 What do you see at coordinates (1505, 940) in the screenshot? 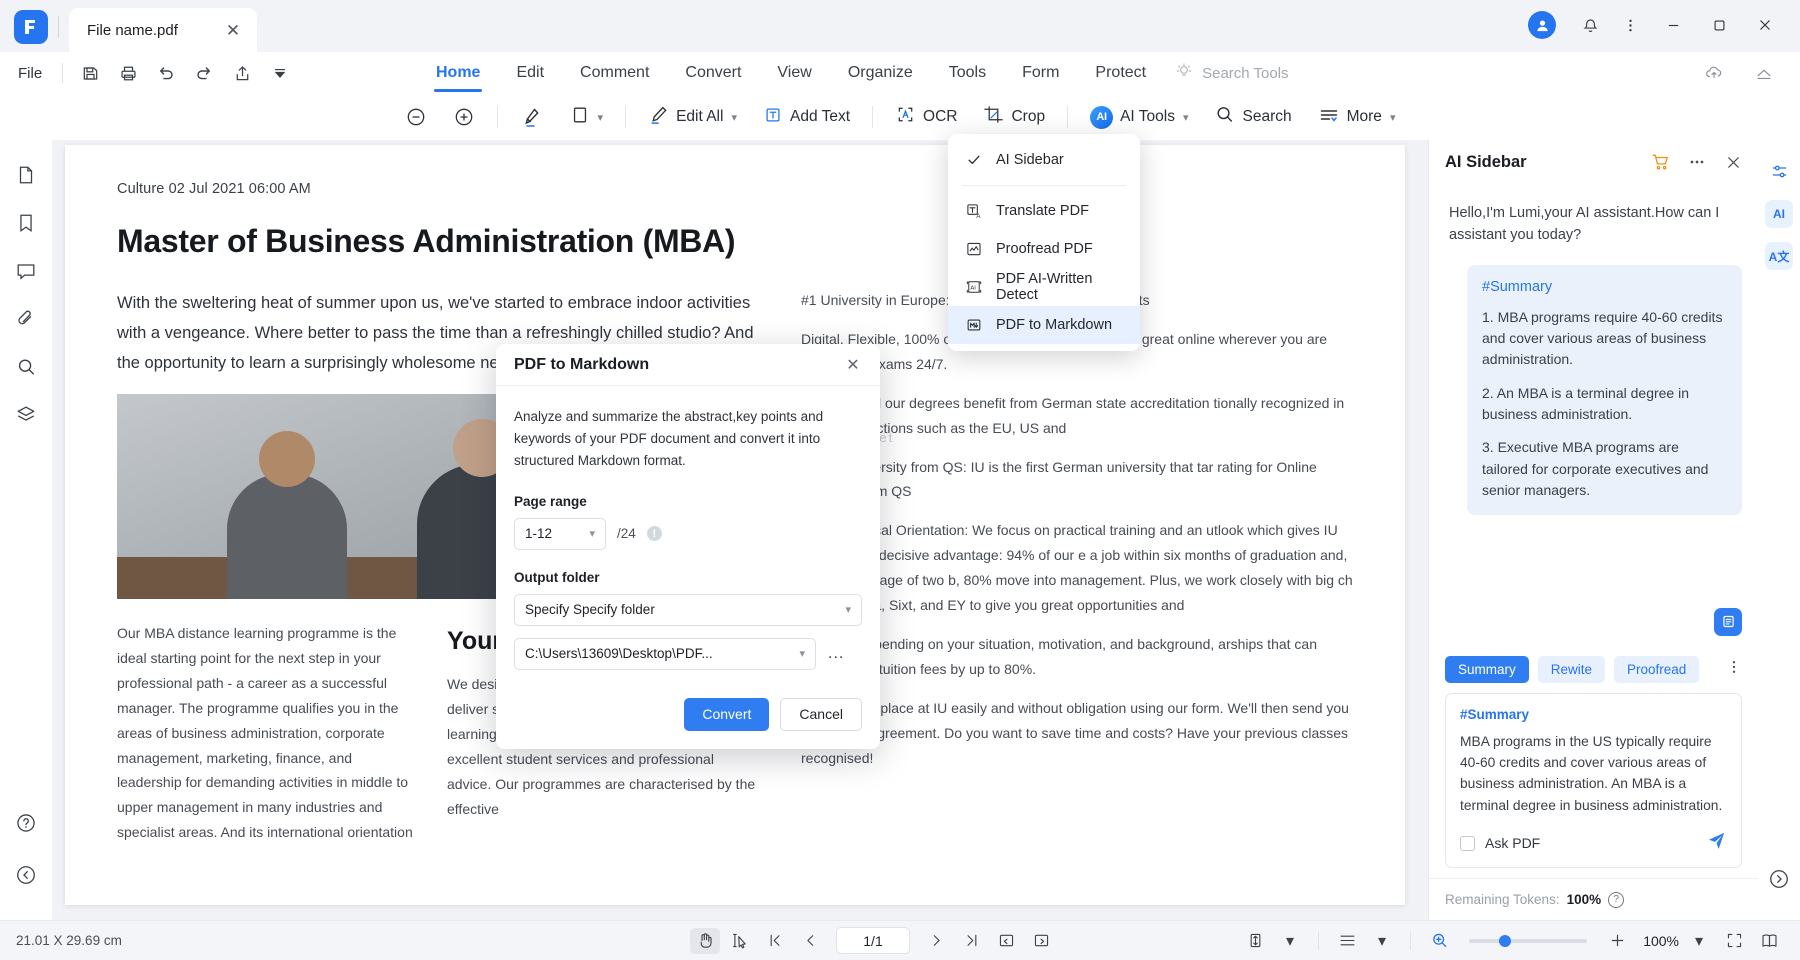
I see `zoom-slider-handle` at bounding box center [1505, 940].